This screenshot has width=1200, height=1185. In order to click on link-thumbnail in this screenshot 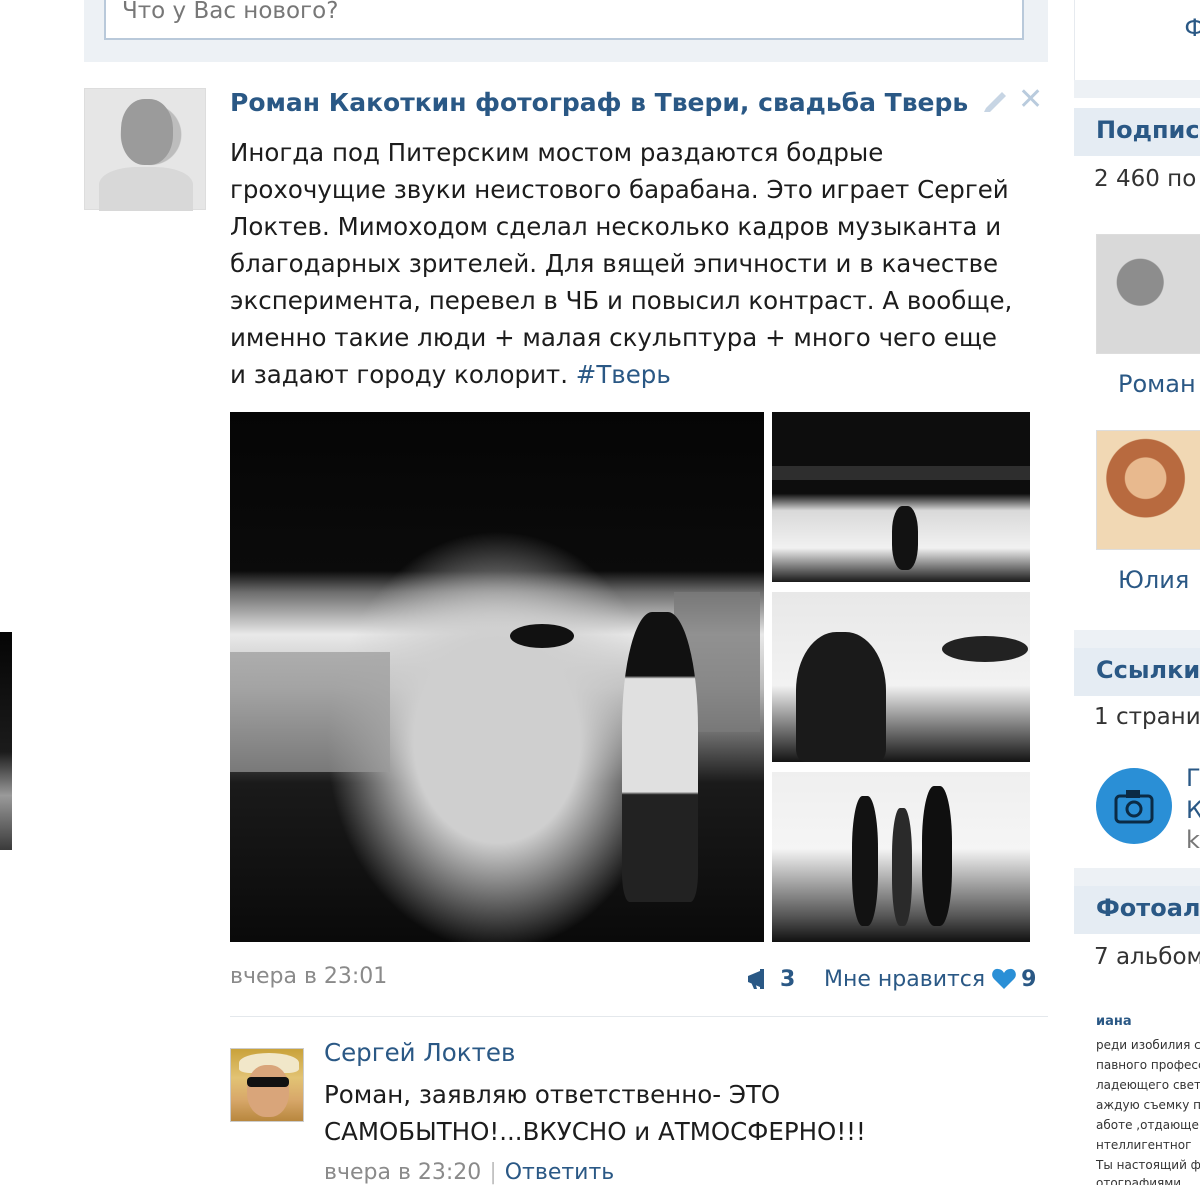, I will do `click(1134, 806)`.